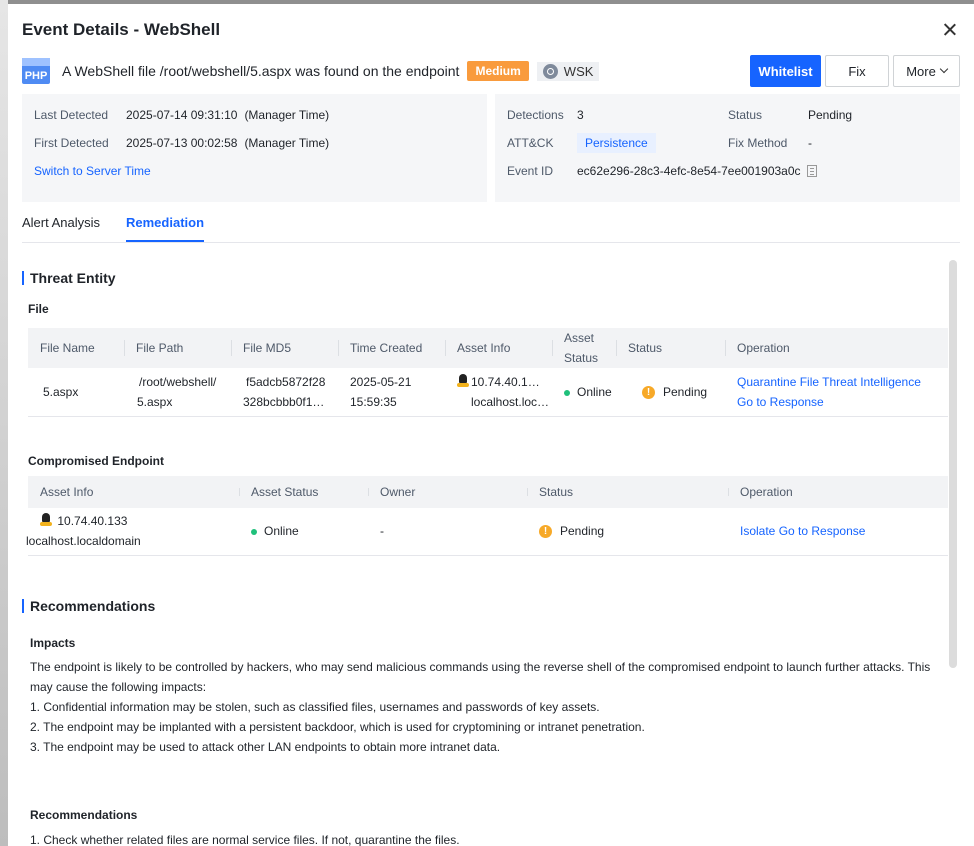 The height and width of the screenshot is (846, 974). I want to click on column-header: Asset Status, so click(278, 492).